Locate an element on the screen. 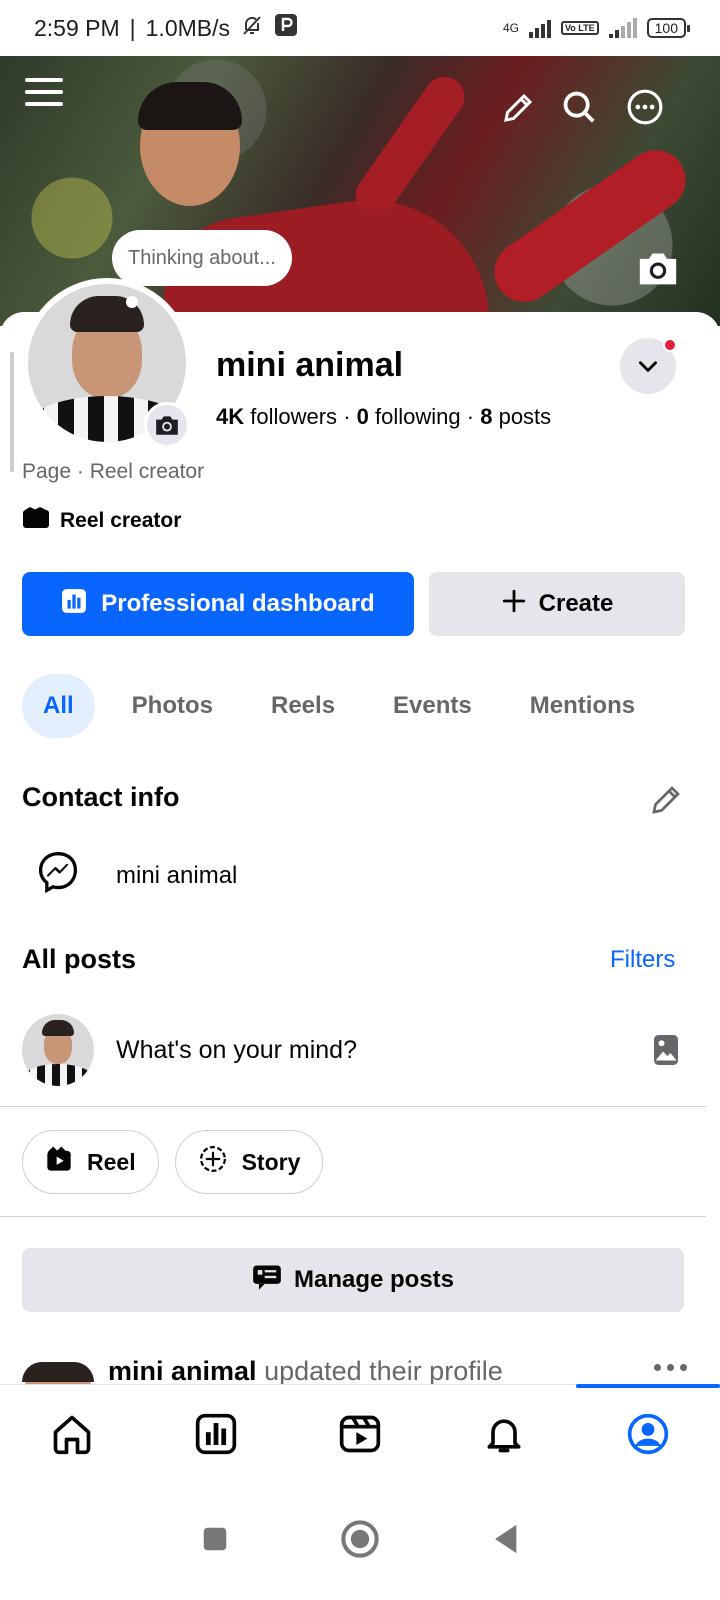 This screenshot has width=720, height=1600. messenger-icon is located at coordinates (58, 875).